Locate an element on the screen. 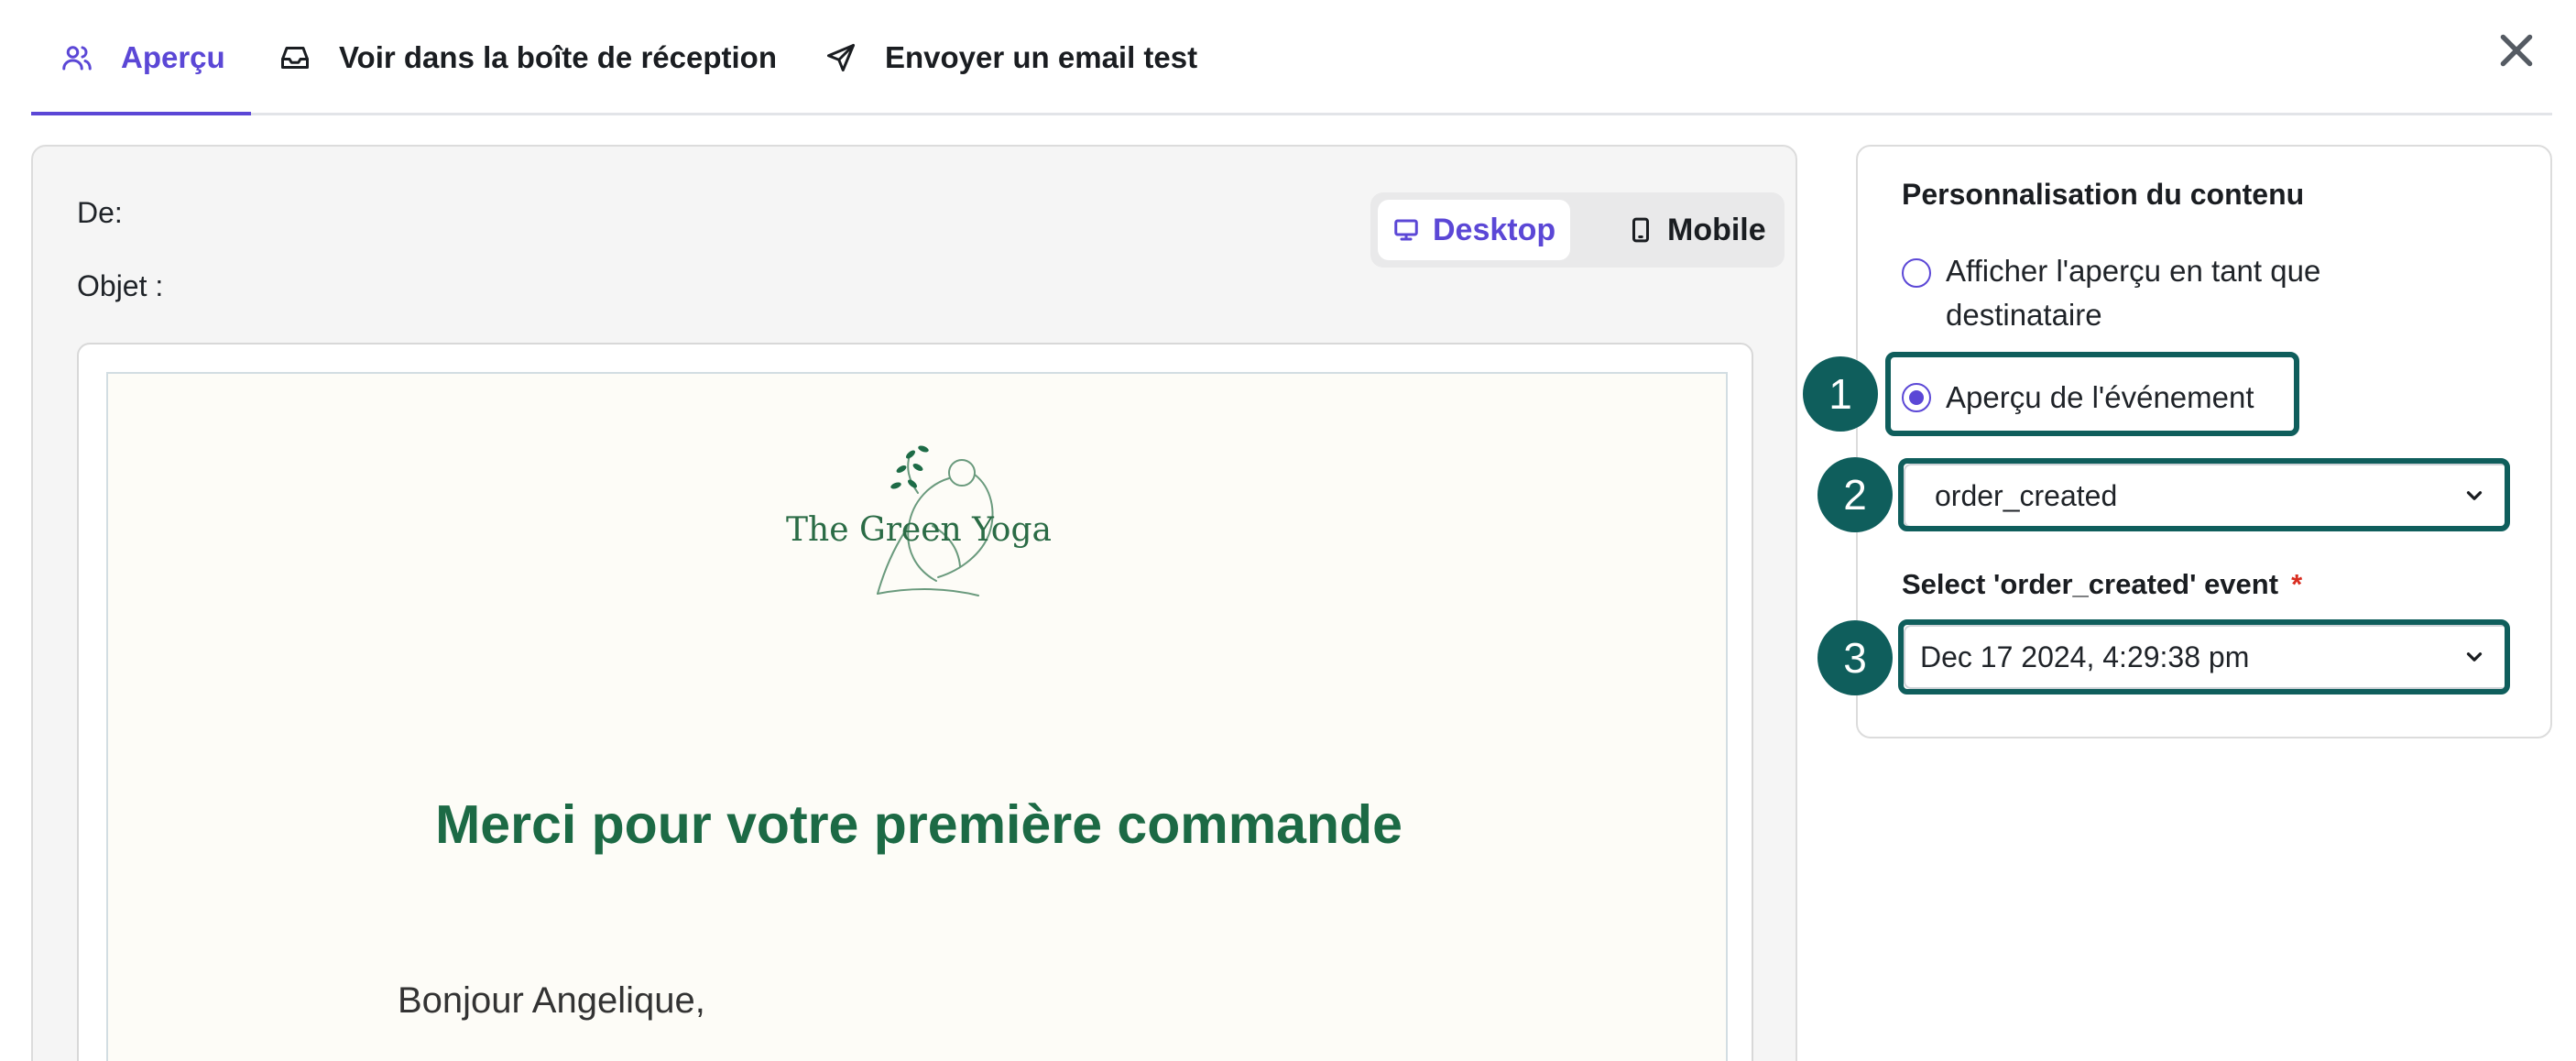 This screenshot has width=2576, height=1061. smartphone-icon is located at coordinates (1641, 230).